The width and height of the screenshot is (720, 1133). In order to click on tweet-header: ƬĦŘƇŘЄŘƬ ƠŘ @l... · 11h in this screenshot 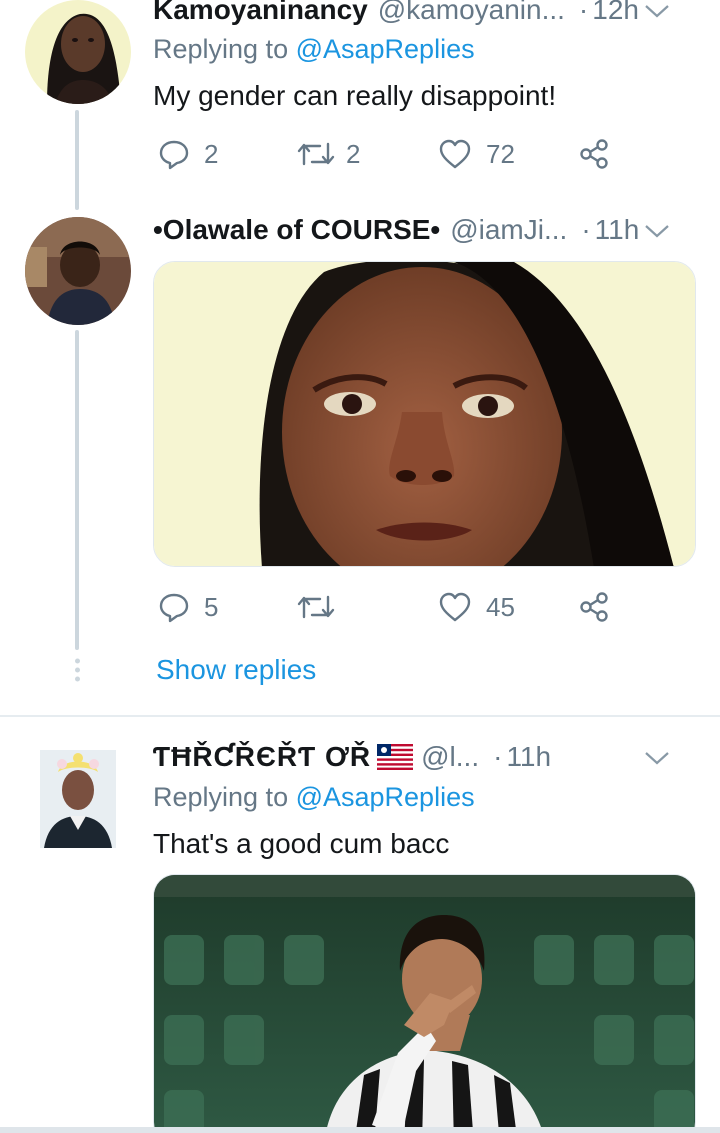, I will do `click(426, 757)`.